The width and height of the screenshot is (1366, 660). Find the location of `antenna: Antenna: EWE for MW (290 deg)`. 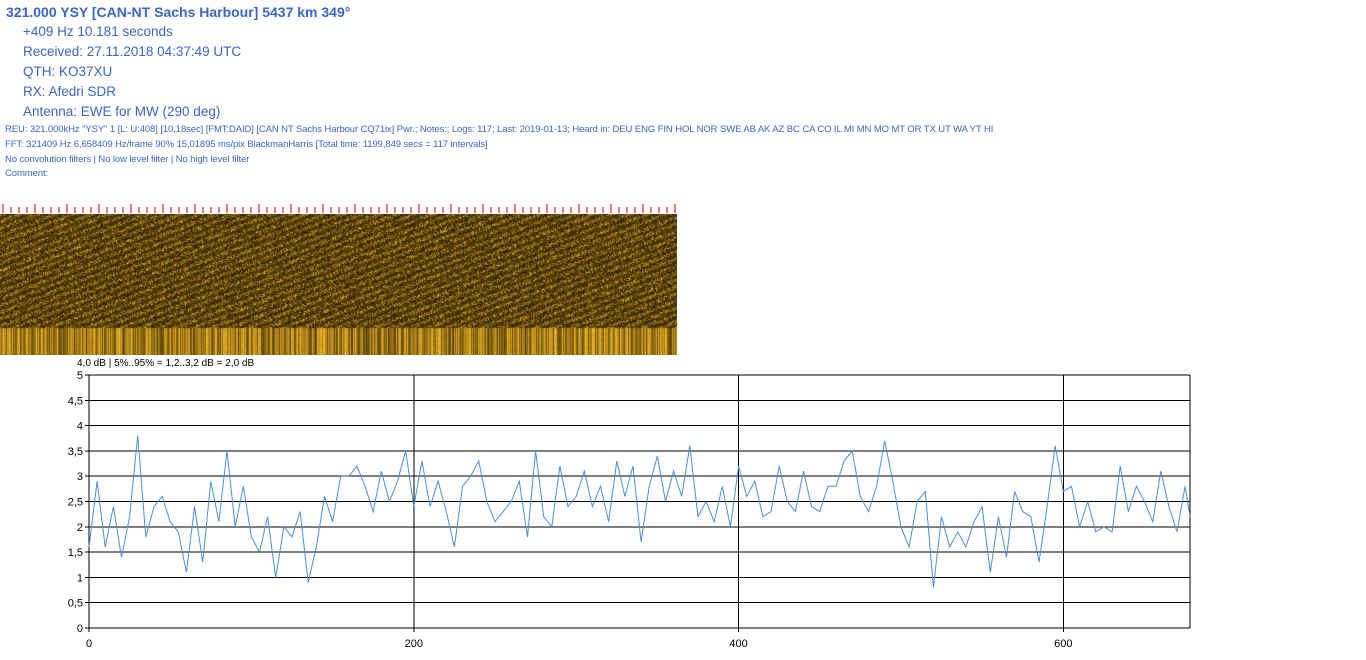

antenna: Antenna: EWE for MW (290 deg) is located at coordinates (122, 111).